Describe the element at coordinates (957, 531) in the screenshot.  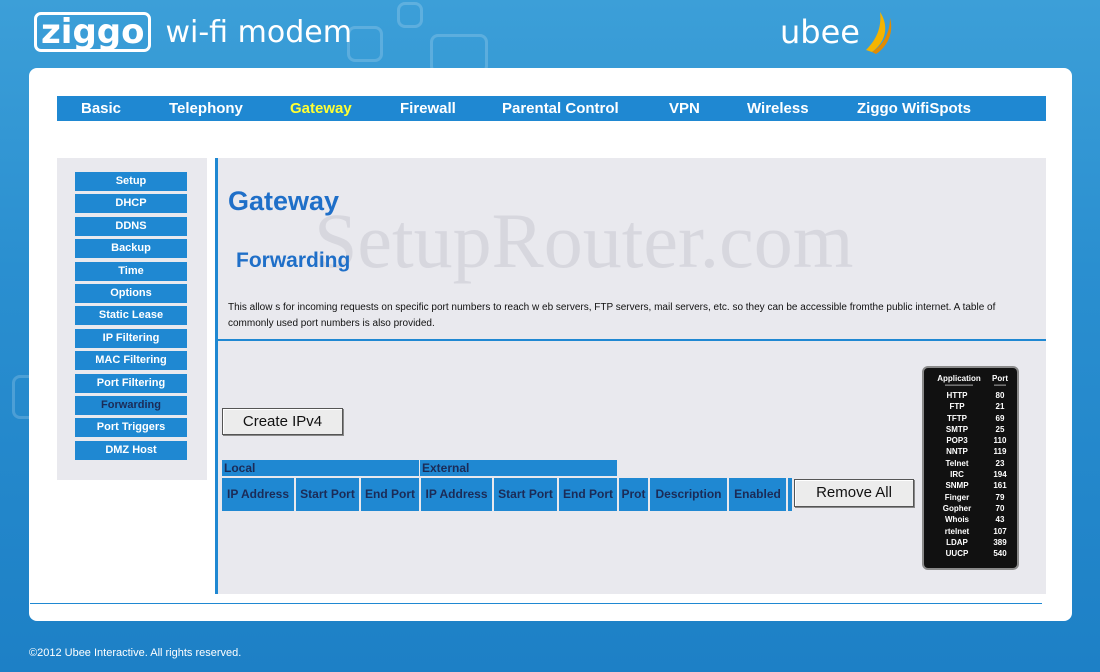
I see `port-reference-application: rtelnet` at that location.